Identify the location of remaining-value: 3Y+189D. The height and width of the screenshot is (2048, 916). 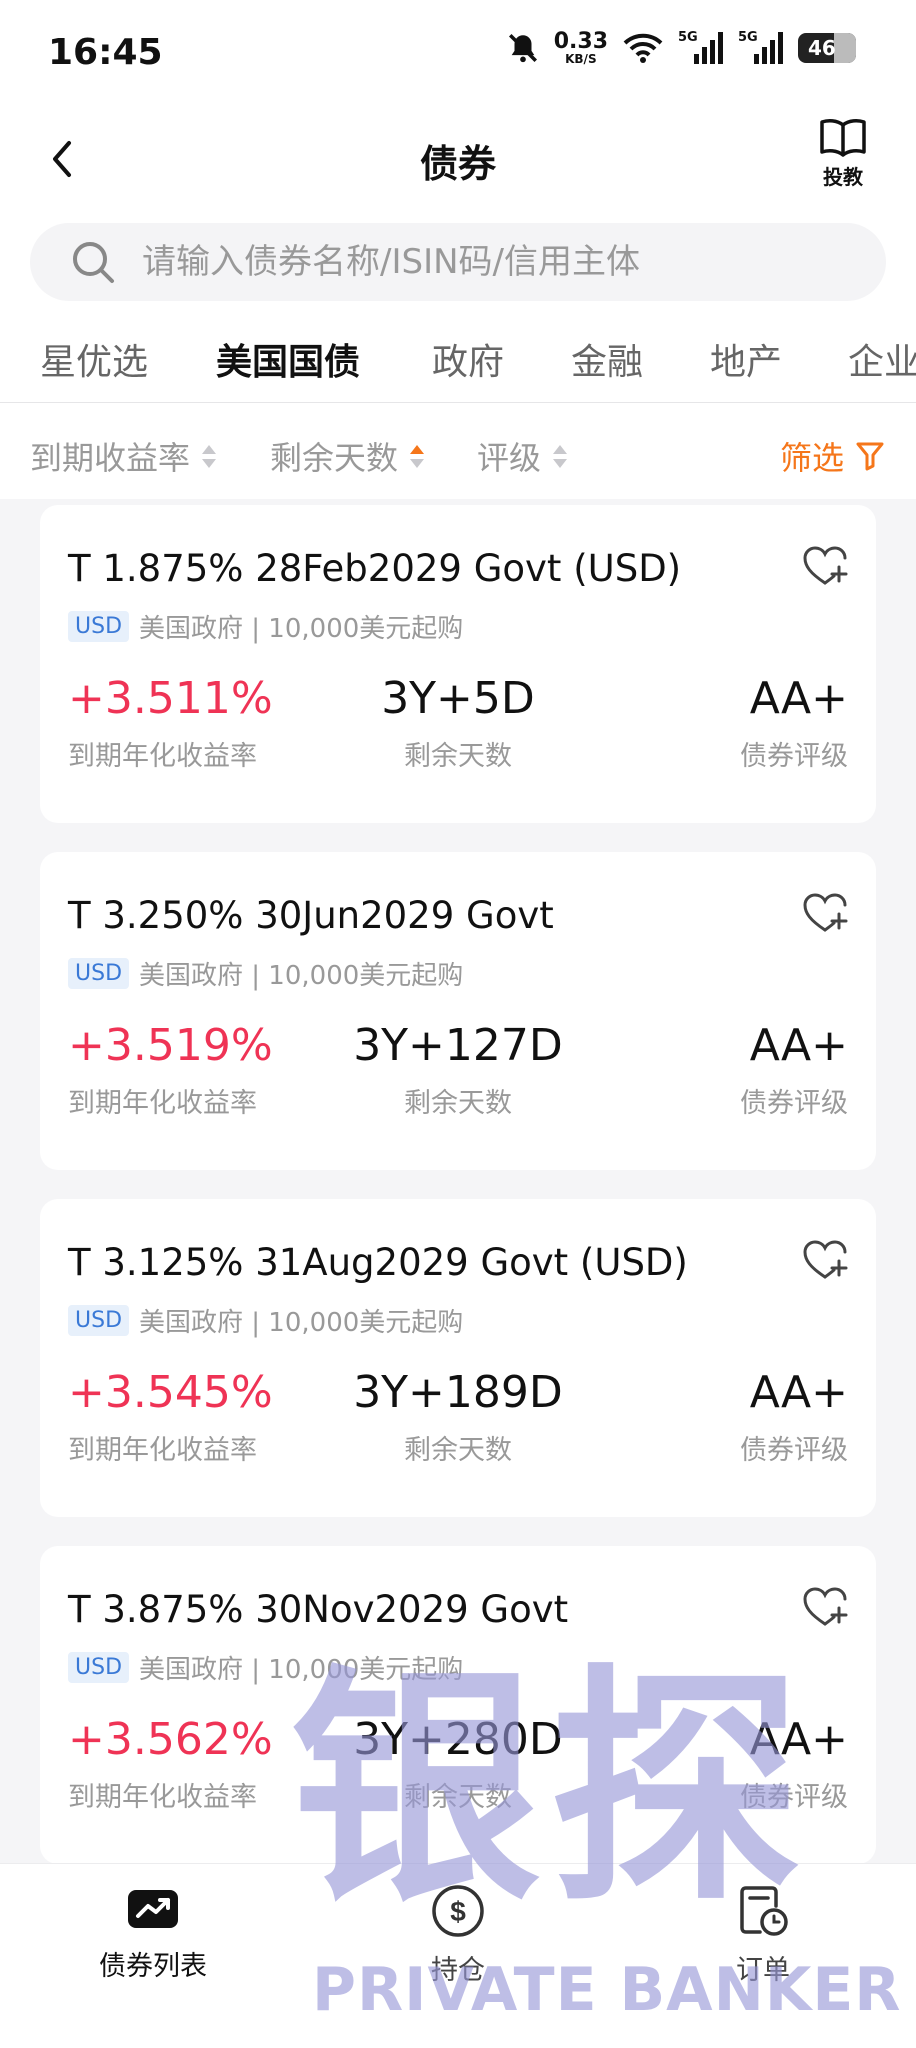
(458, 1392).